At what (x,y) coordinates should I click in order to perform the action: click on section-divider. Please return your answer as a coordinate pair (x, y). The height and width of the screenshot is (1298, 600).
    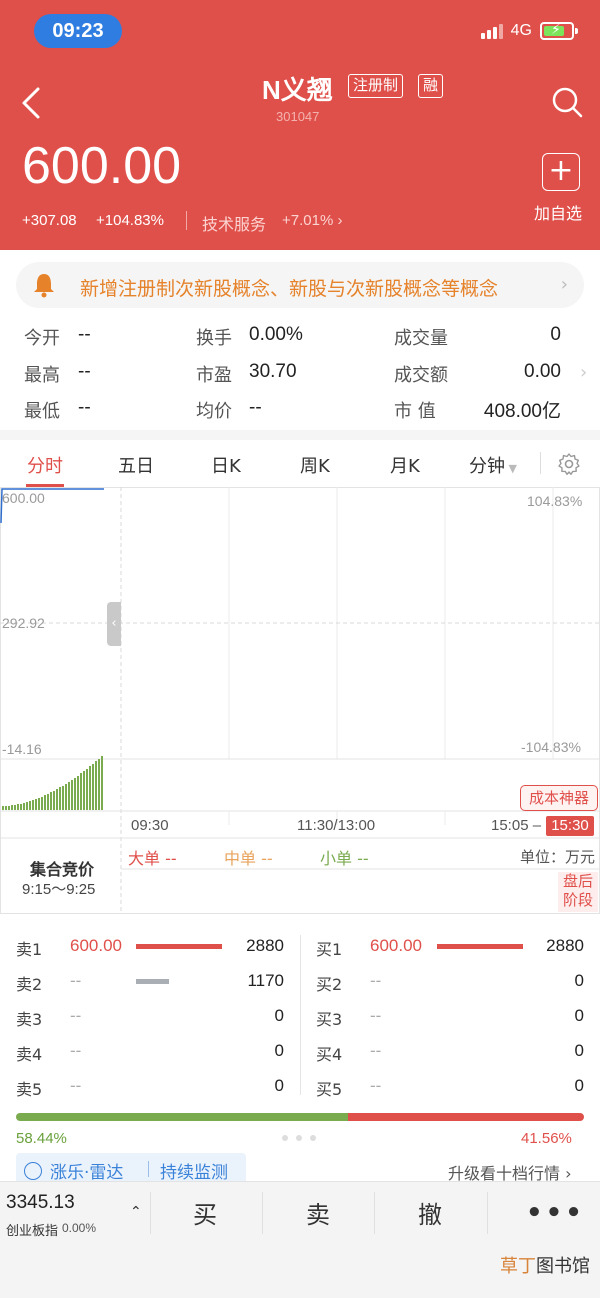
    Looking at the image, I should click on (300, 435).